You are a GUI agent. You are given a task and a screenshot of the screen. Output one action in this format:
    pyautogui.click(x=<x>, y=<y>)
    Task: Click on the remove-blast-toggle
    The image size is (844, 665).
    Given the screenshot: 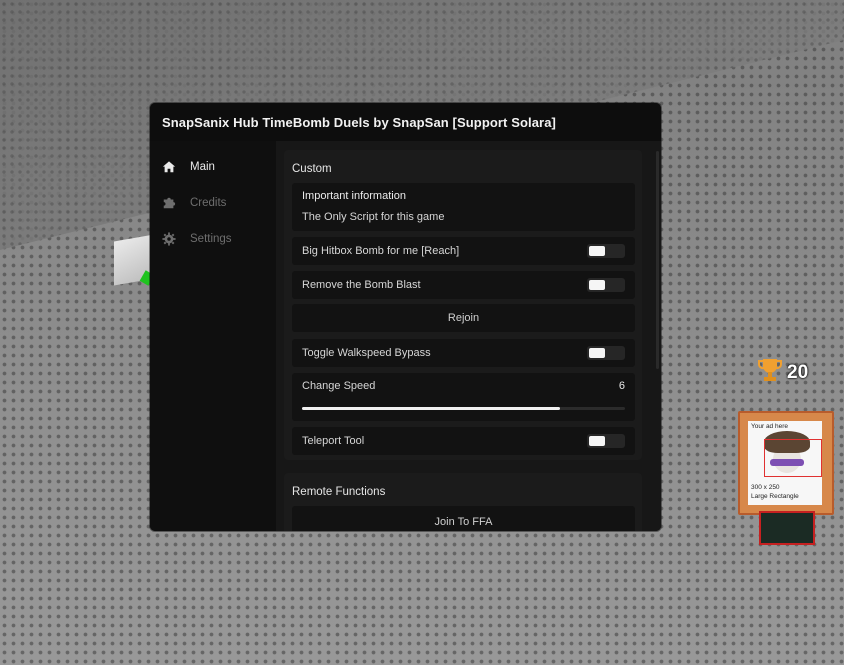 What is the action you would take?
    pyautogui.click(x=606, y=285)
    